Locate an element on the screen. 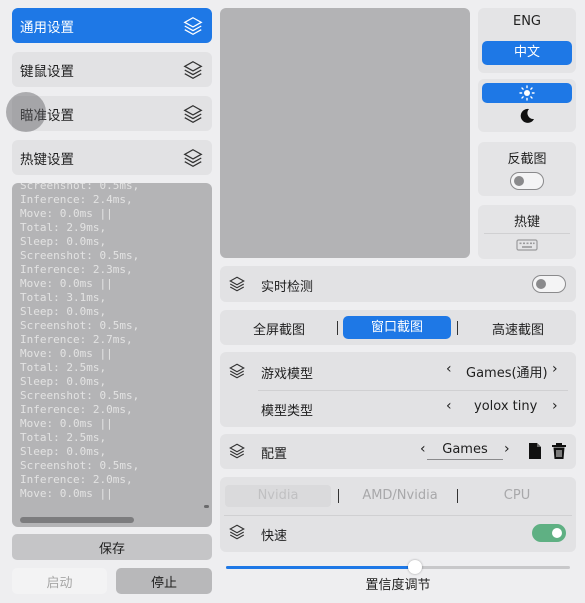 Image resolution: width=585 pixels, height=603 pixels. sun-icon is located at coordinates (527, 93).